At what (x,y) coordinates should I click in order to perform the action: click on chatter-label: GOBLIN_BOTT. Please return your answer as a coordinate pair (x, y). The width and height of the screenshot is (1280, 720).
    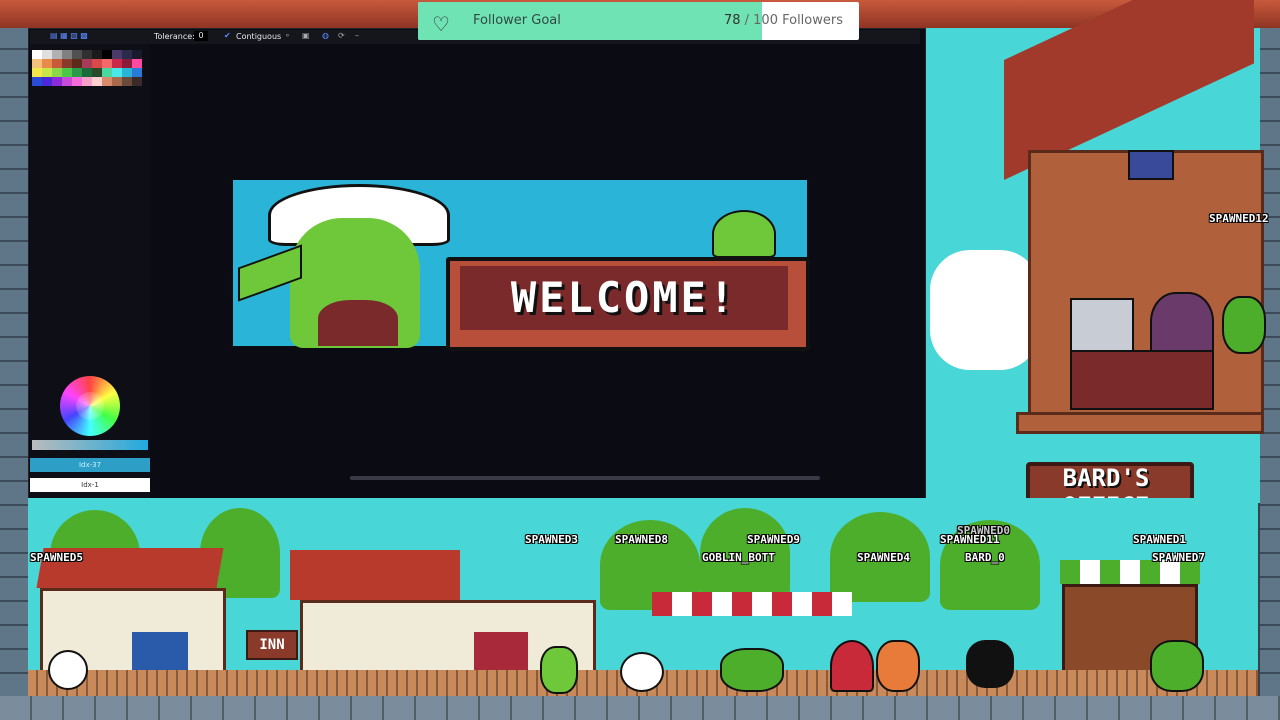
    Looking at the image, I should click on (738, 557).